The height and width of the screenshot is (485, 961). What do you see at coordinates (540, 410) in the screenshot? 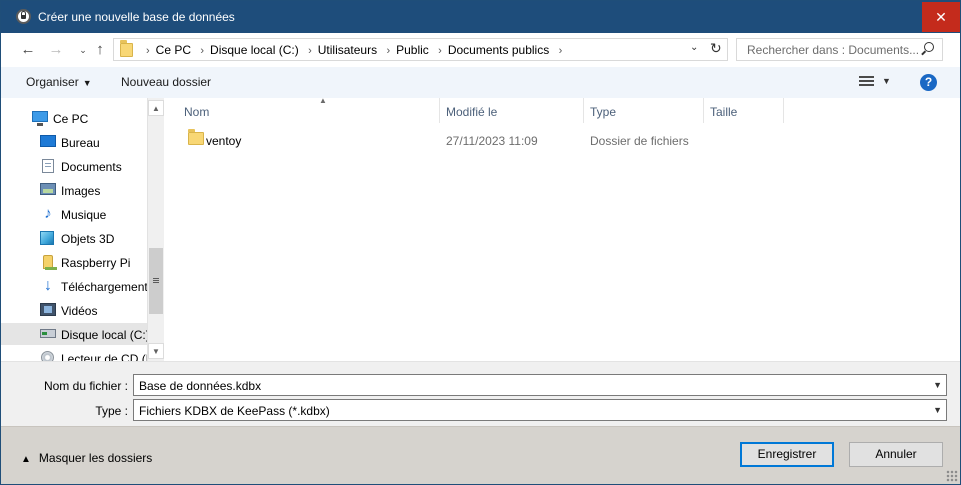
I see `filetype-select: Fichiers KDBX de KeePass (*.kdbx) ▼` at bounding box center [540, 410].